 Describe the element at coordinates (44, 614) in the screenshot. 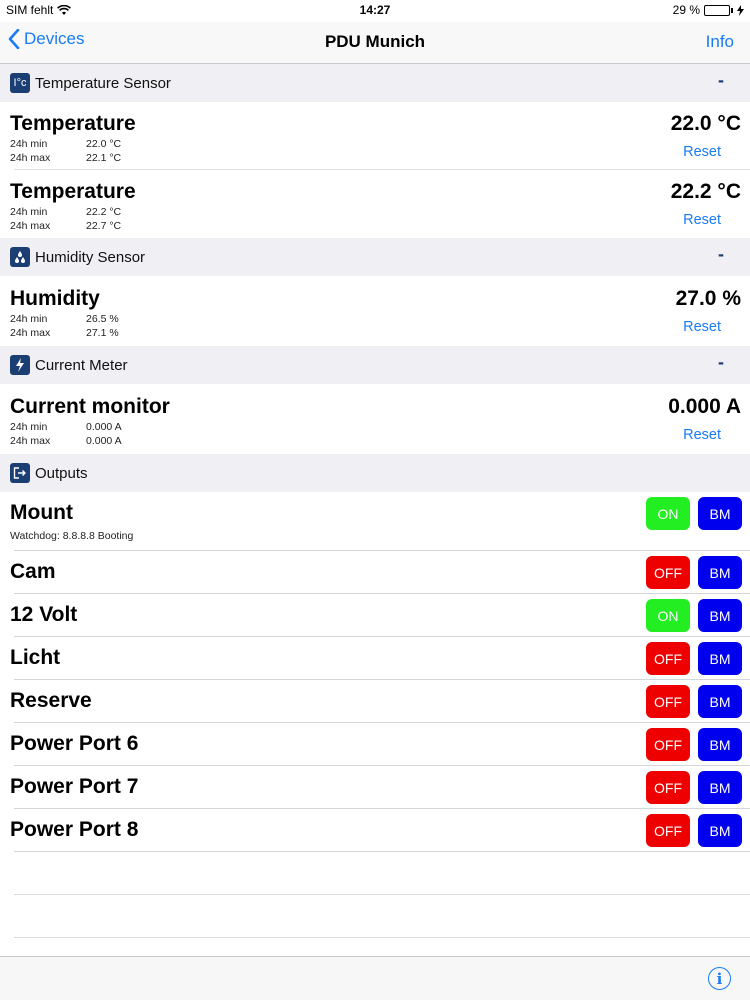

I see `output-name: 12 Volt` at that location.